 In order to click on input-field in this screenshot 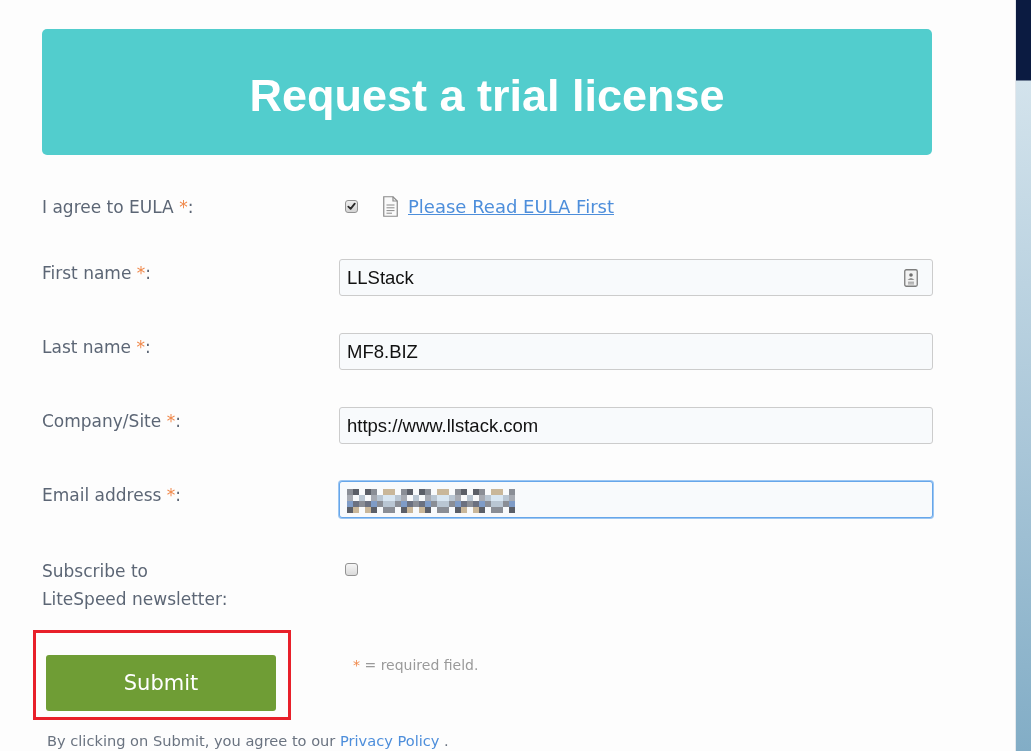, I will do `click(636, 499)`.